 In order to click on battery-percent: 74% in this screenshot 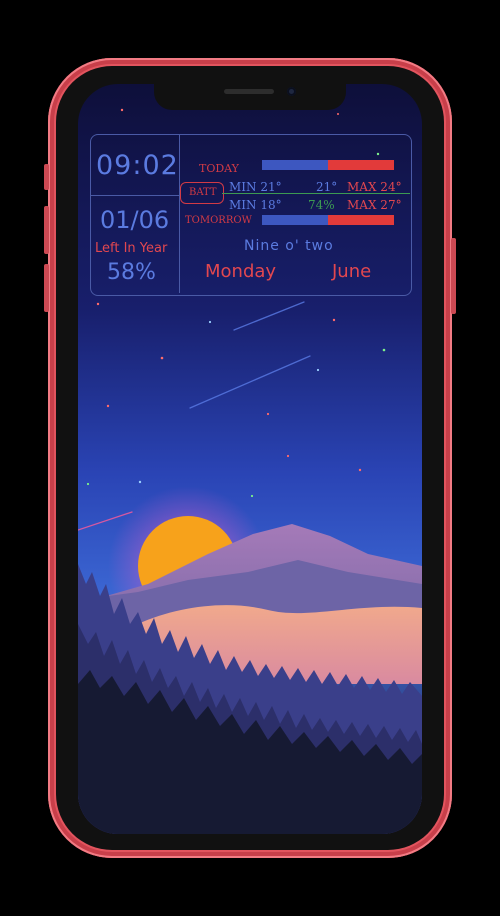, I will do `click(321, 205)`.